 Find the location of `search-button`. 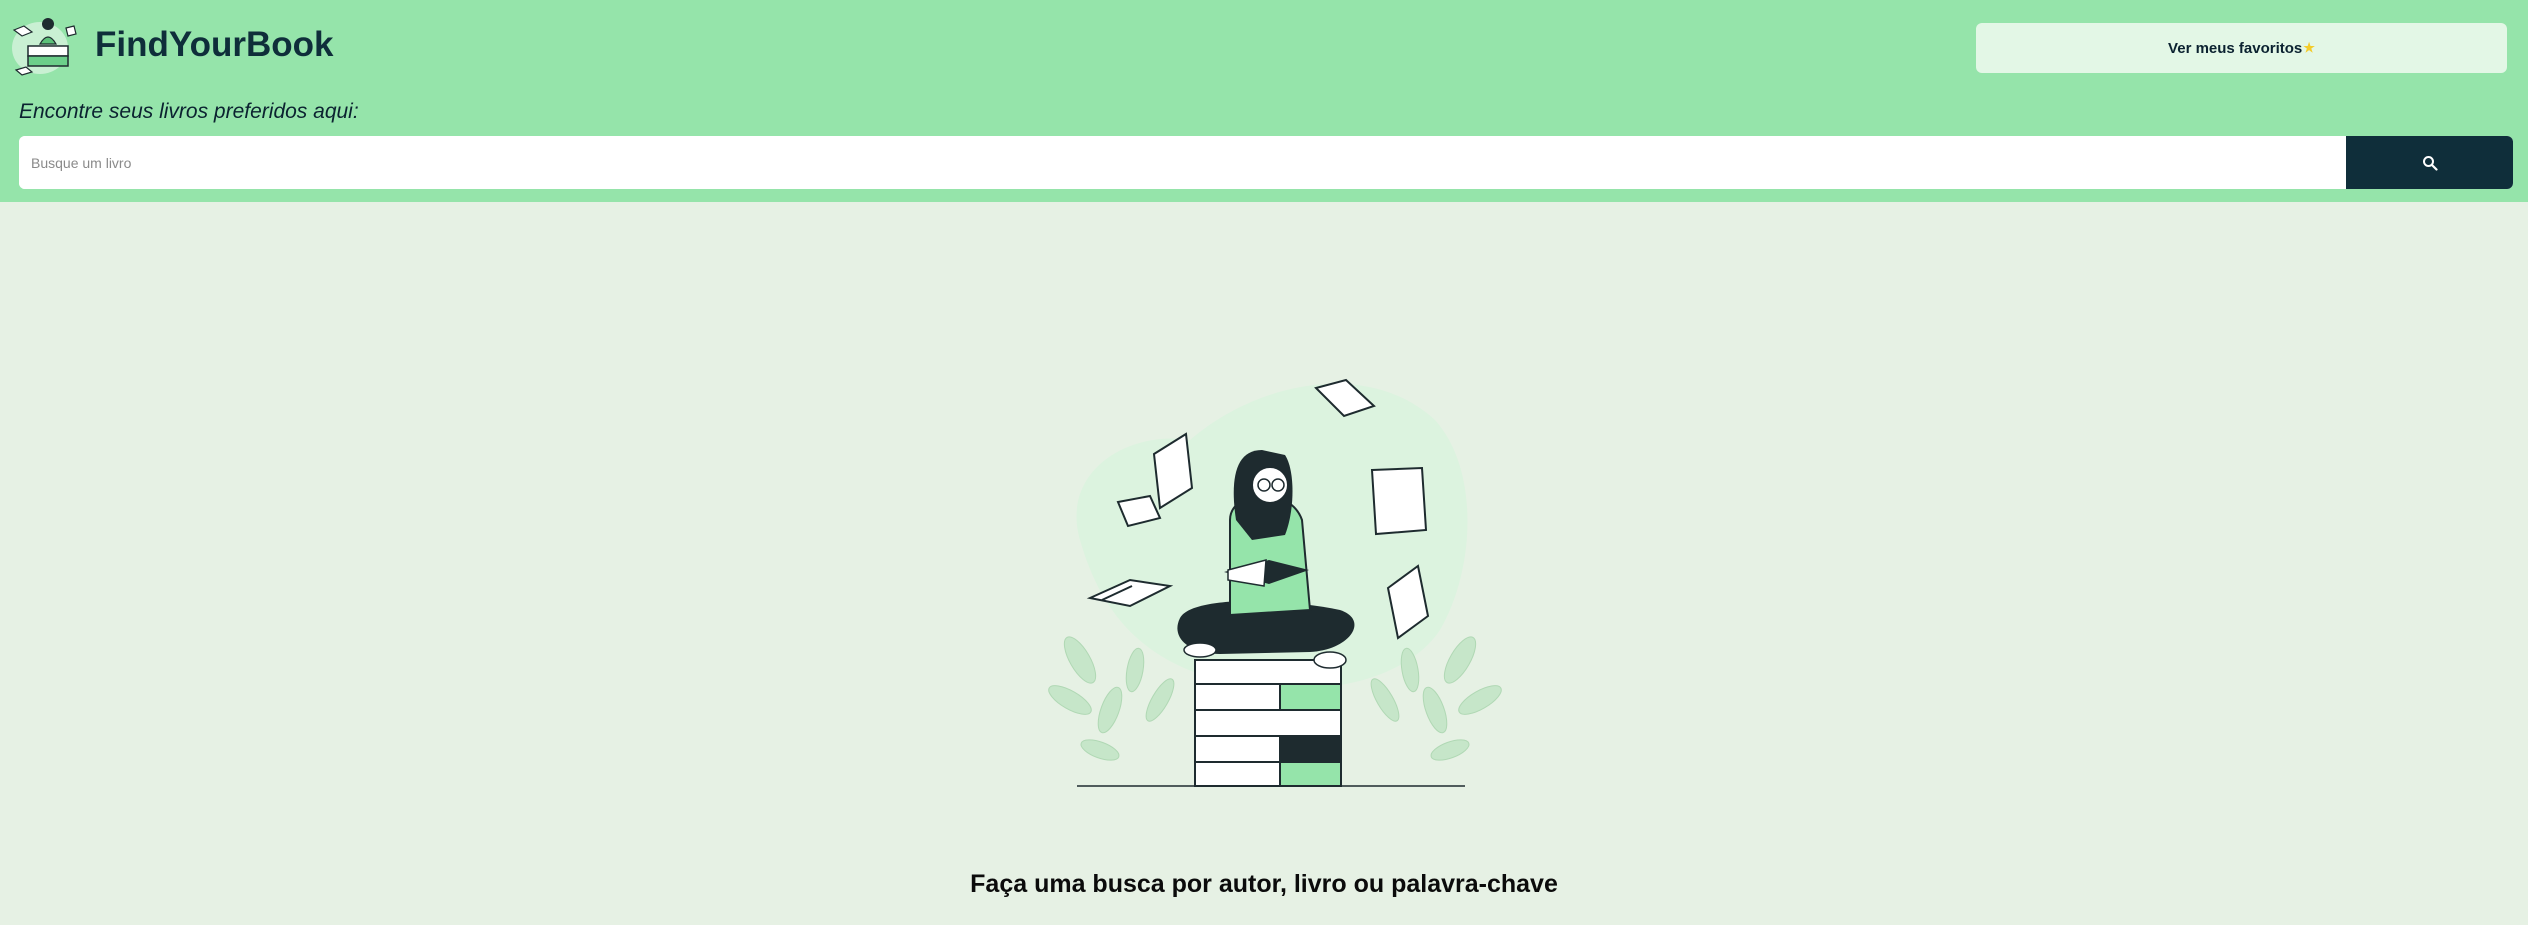

search-button is located at coordinates (2429, 162).